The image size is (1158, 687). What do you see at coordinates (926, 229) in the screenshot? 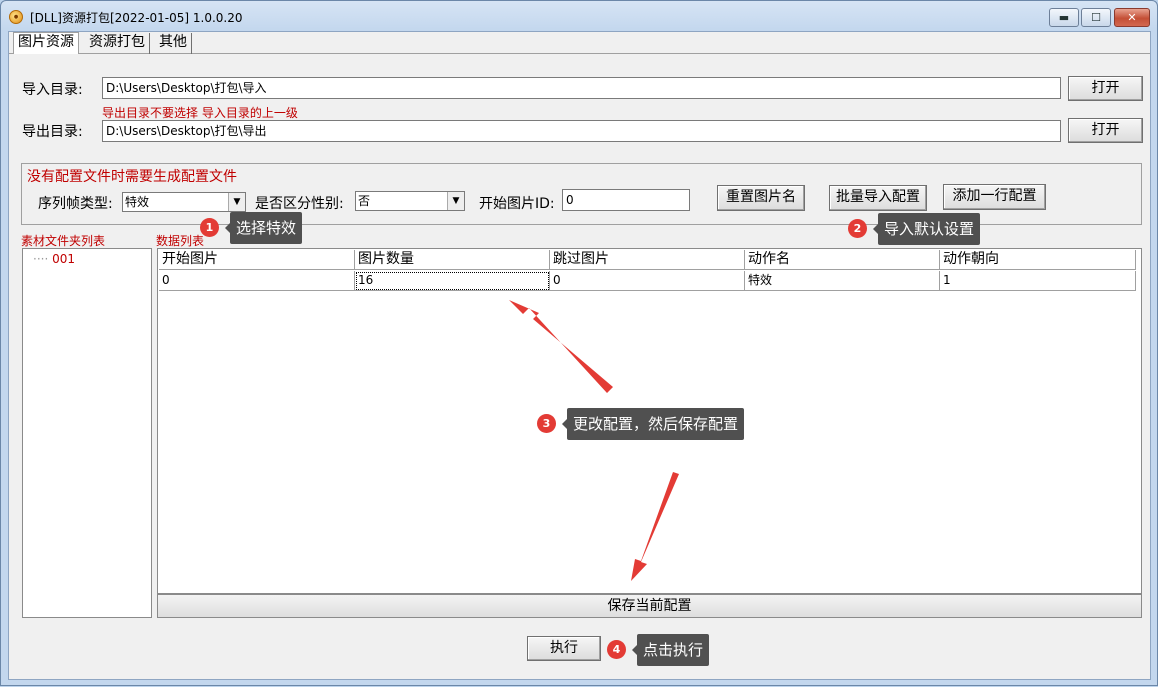
I see `annotation-callout: 导入默认设置` at bounding box center [926, 229].